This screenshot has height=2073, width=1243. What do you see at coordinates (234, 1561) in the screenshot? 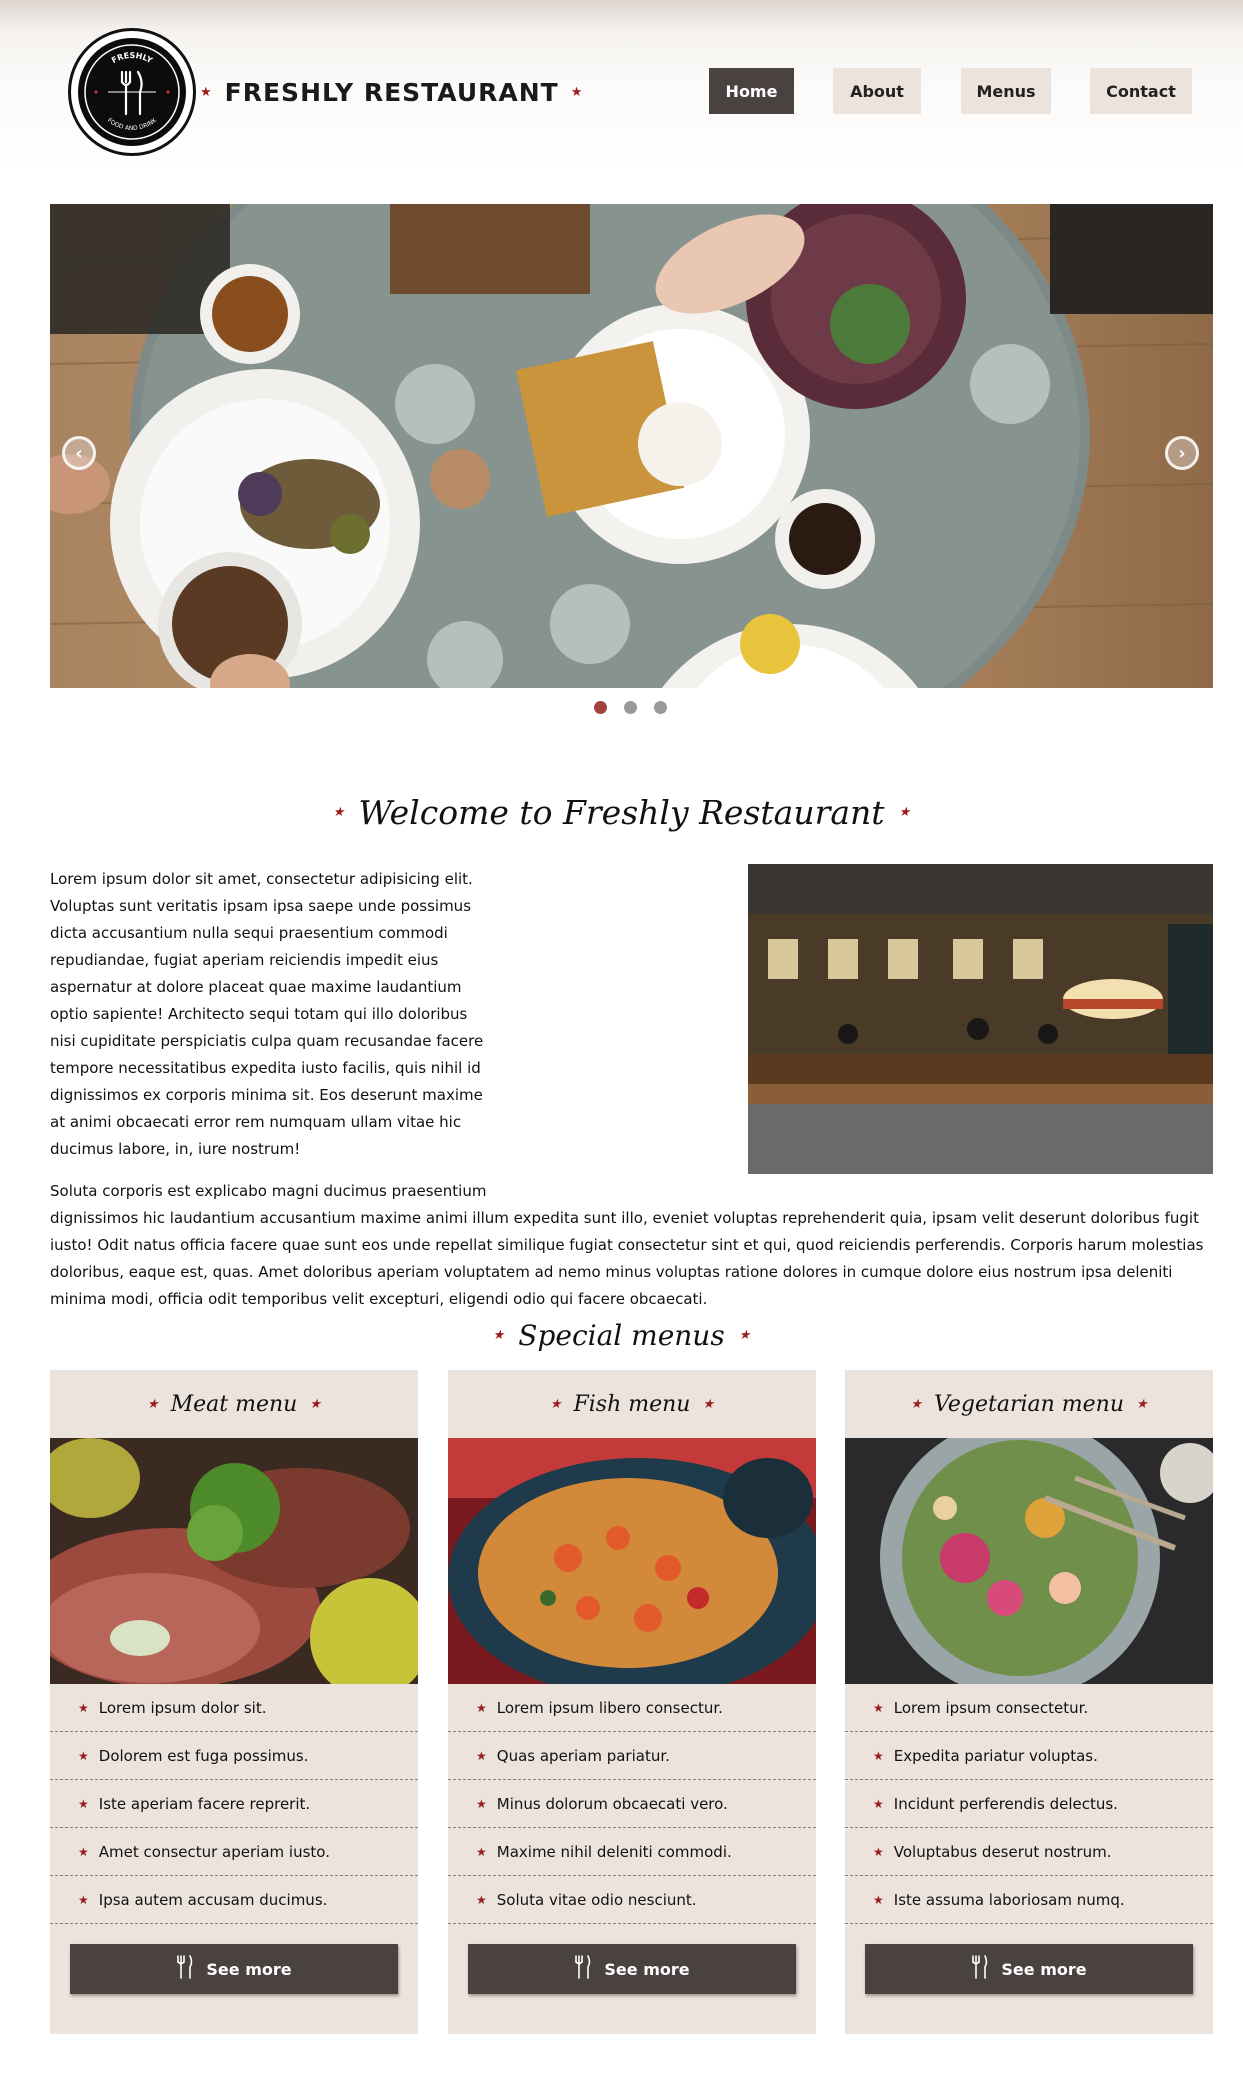
I see `meat-dish-image` at bounding box center [234, 1561].